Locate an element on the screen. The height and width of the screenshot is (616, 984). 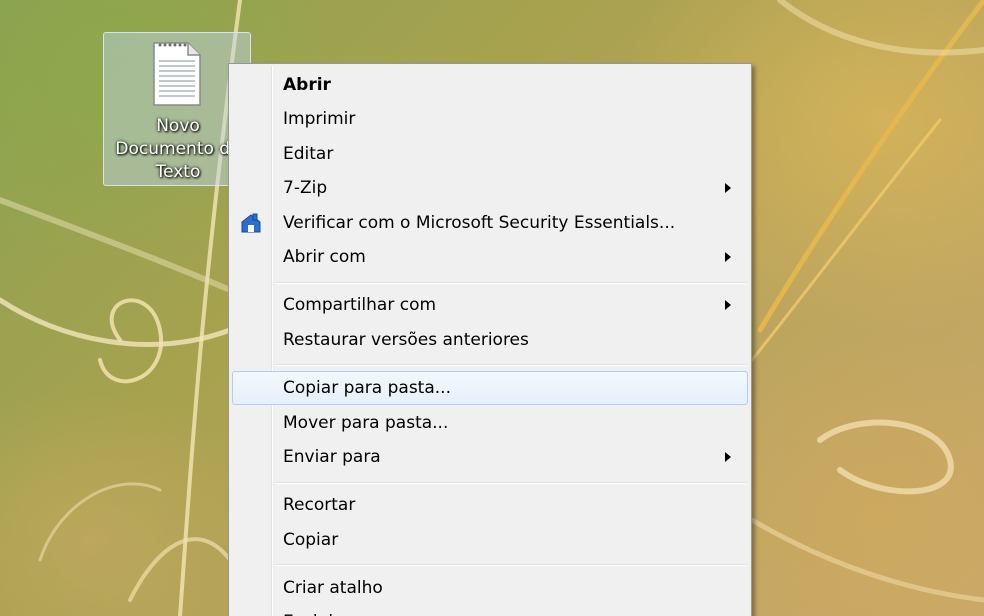
microsoft-security-essentials-icon is located at coordinates (251, 223).